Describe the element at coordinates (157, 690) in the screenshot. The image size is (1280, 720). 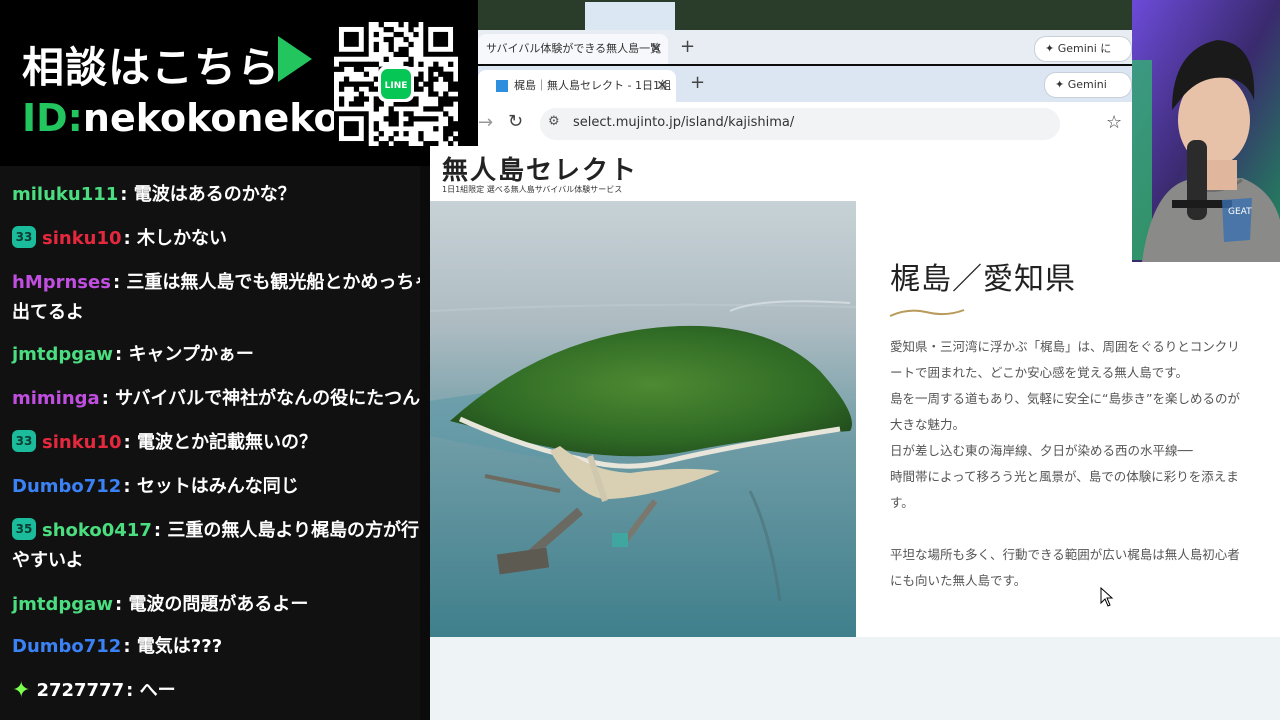
I see `chat-text: へー` at that location.